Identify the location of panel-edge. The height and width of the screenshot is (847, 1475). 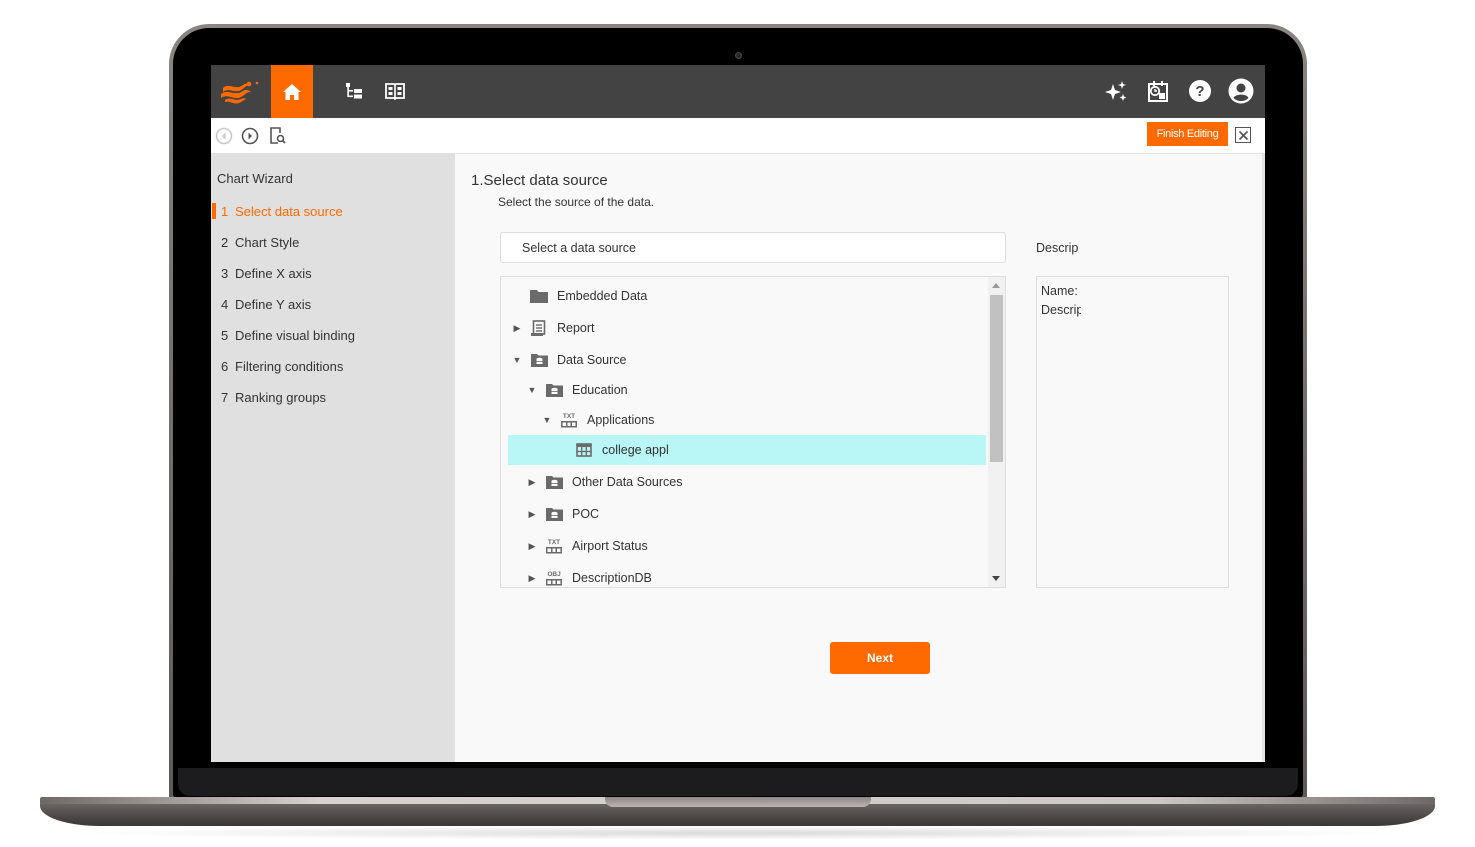
(1263, 458).